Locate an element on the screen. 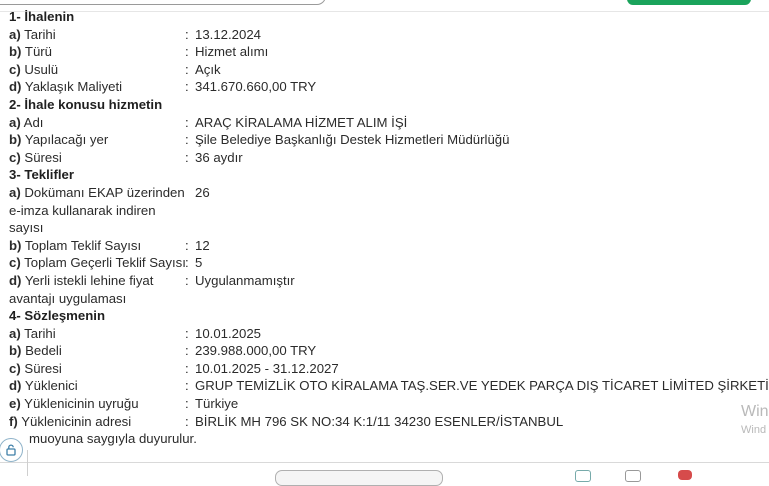  field-value: Uygulanmamıştır is located at coordinates (245, 280).